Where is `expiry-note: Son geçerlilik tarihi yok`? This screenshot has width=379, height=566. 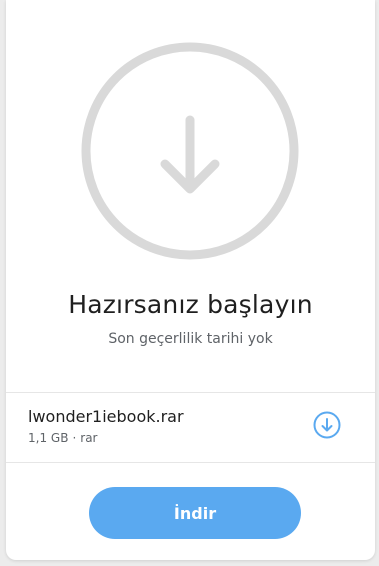 expiry-note: Son geçerlilik tarihi yok is located at coordinates (190, 339).